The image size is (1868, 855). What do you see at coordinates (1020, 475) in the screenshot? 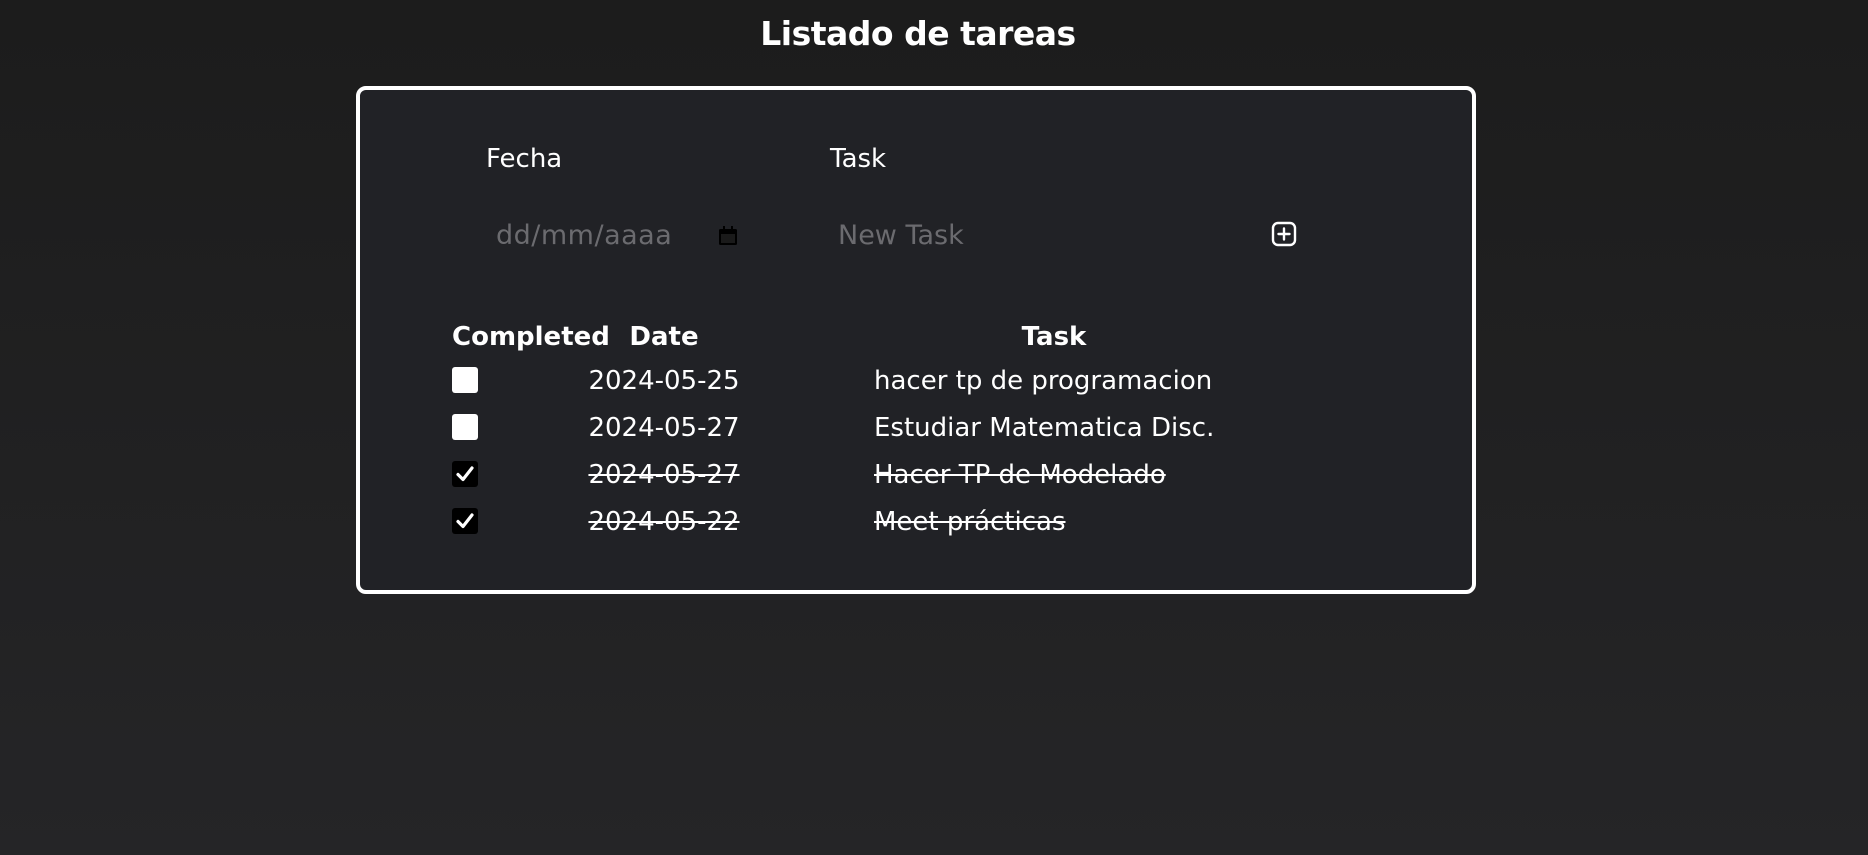
I see `task-text: Hacer TP de Modelado` at bounding box center [1020, 475].